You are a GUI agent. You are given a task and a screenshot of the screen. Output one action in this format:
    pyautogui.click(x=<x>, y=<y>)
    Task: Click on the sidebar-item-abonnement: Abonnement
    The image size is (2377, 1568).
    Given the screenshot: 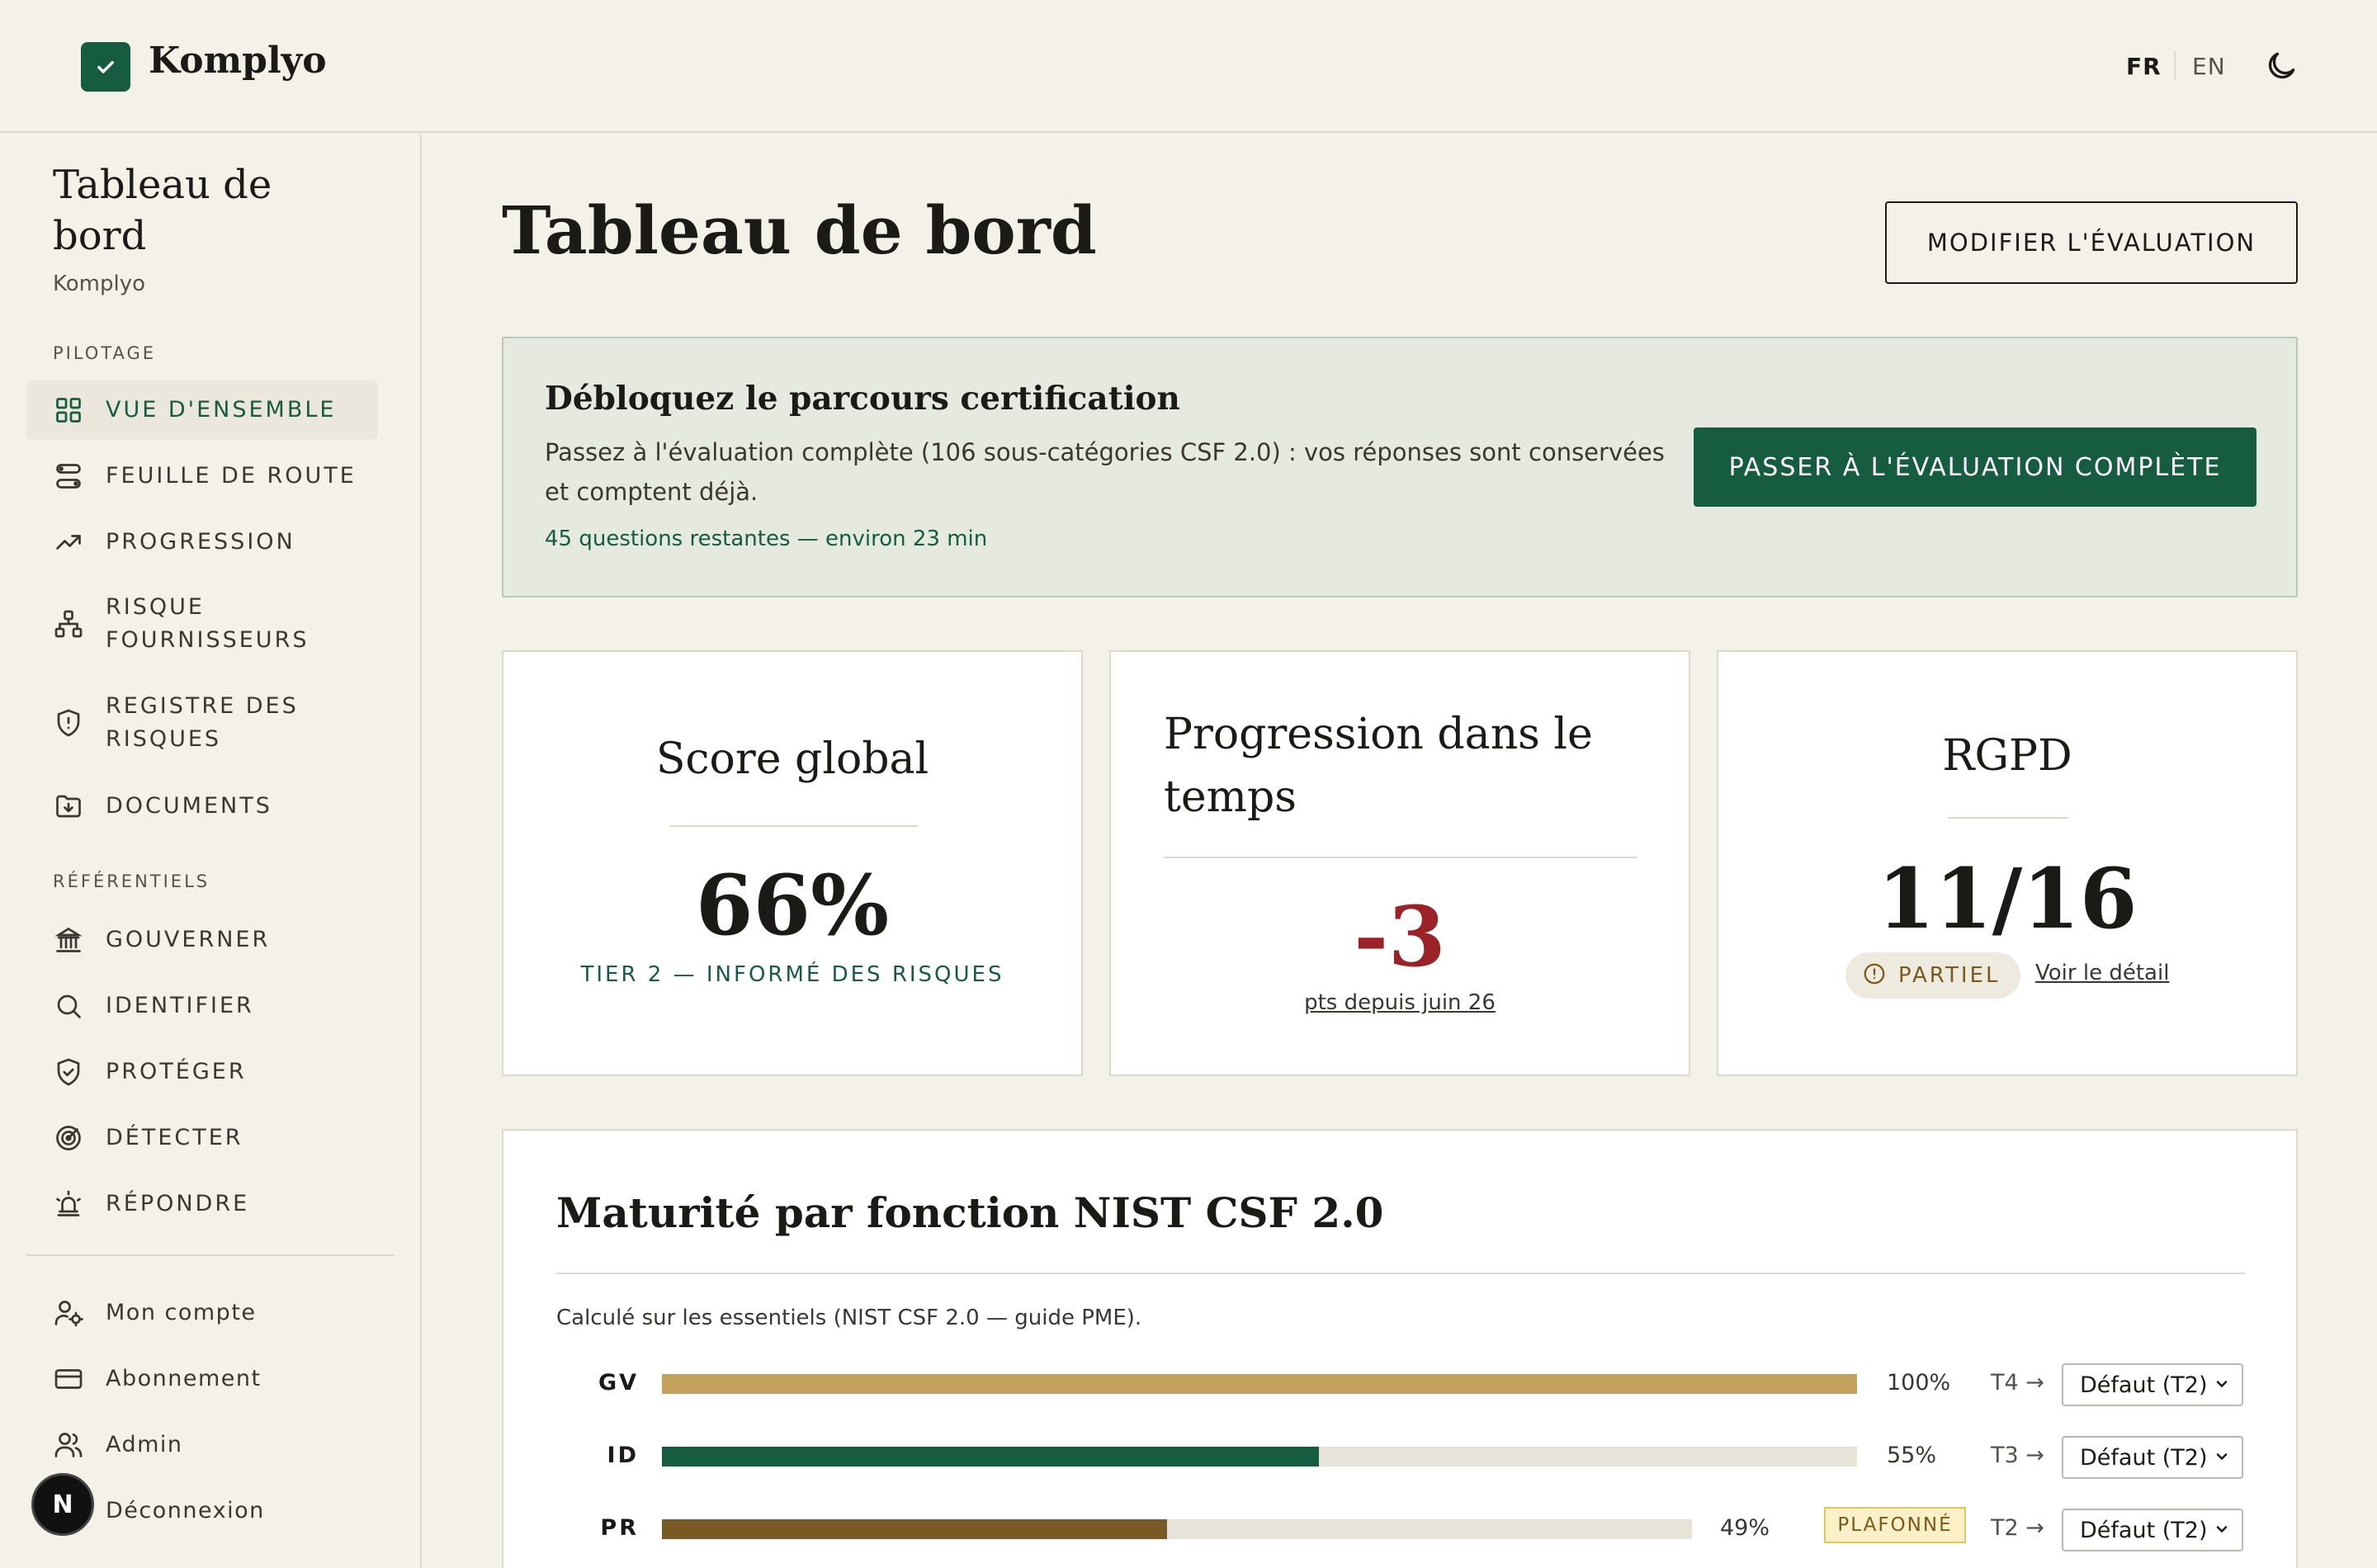 What is the action you would take?
    pyautogui.click(x=202, y=1379)
    